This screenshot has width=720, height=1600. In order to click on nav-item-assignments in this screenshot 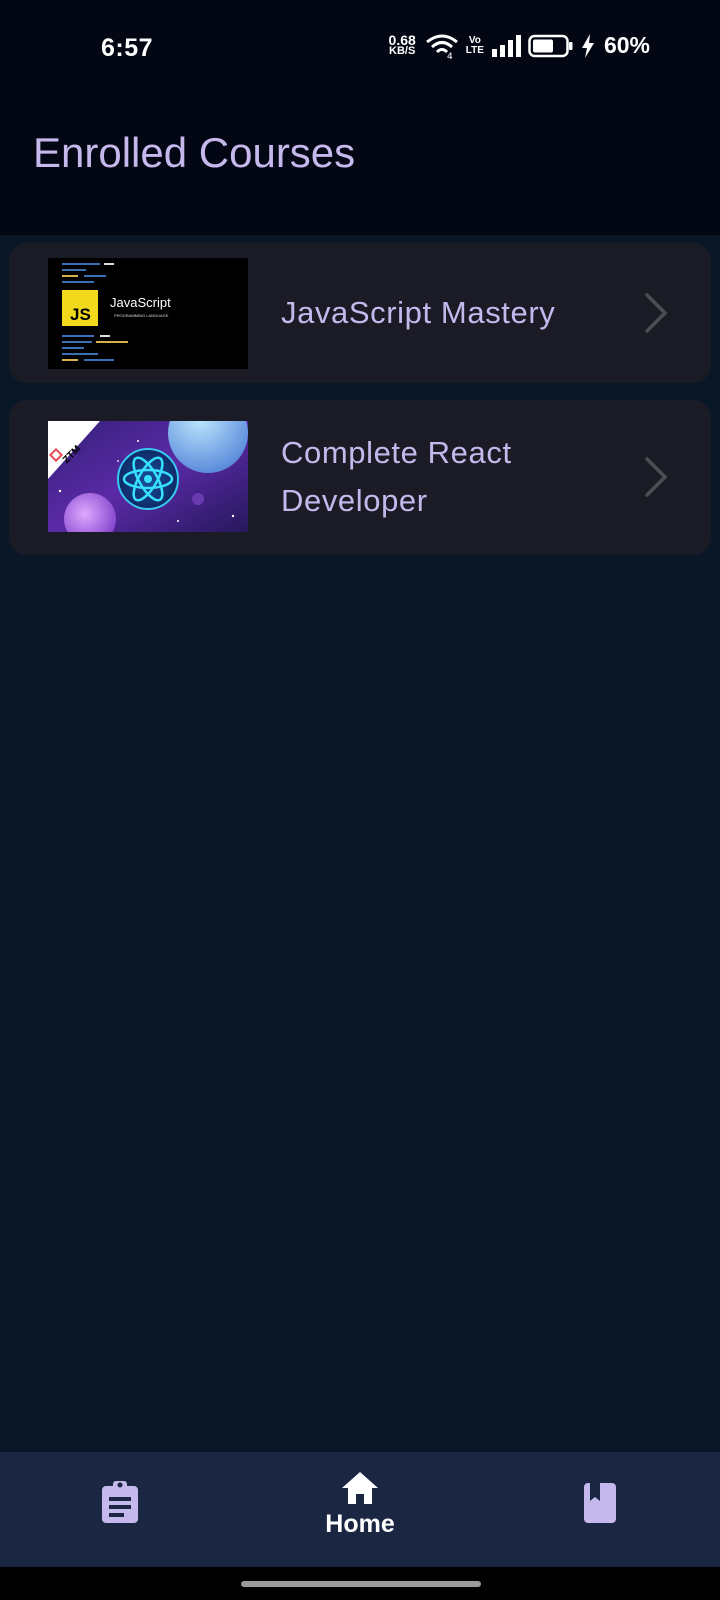, I will do `click(120, 1509)`.